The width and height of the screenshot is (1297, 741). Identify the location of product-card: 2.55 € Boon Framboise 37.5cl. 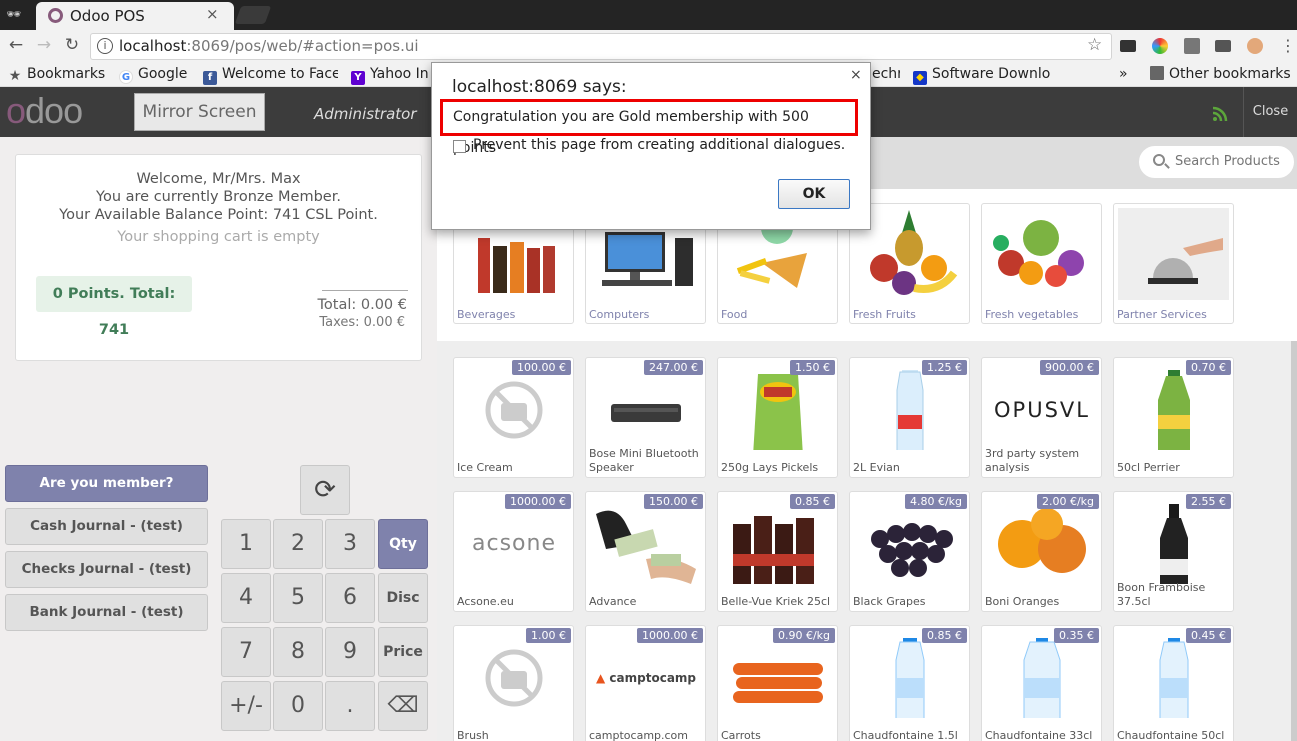
(1173, 551).